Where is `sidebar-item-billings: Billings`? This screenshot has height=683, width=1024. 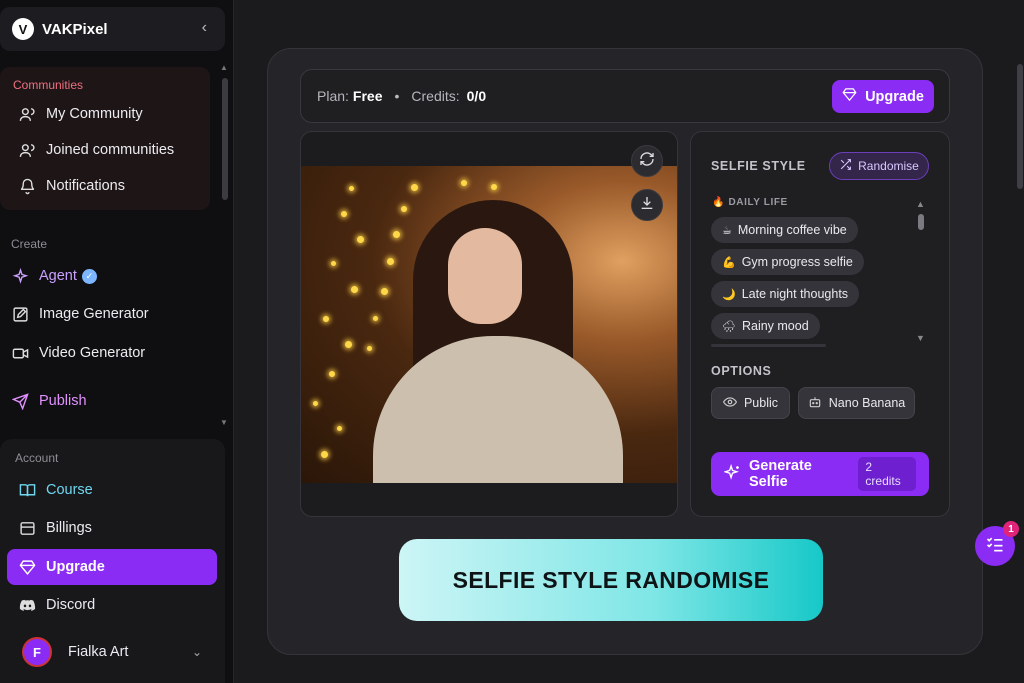
sidebar-item-billings: Billings is located at coordinates (55, 528).